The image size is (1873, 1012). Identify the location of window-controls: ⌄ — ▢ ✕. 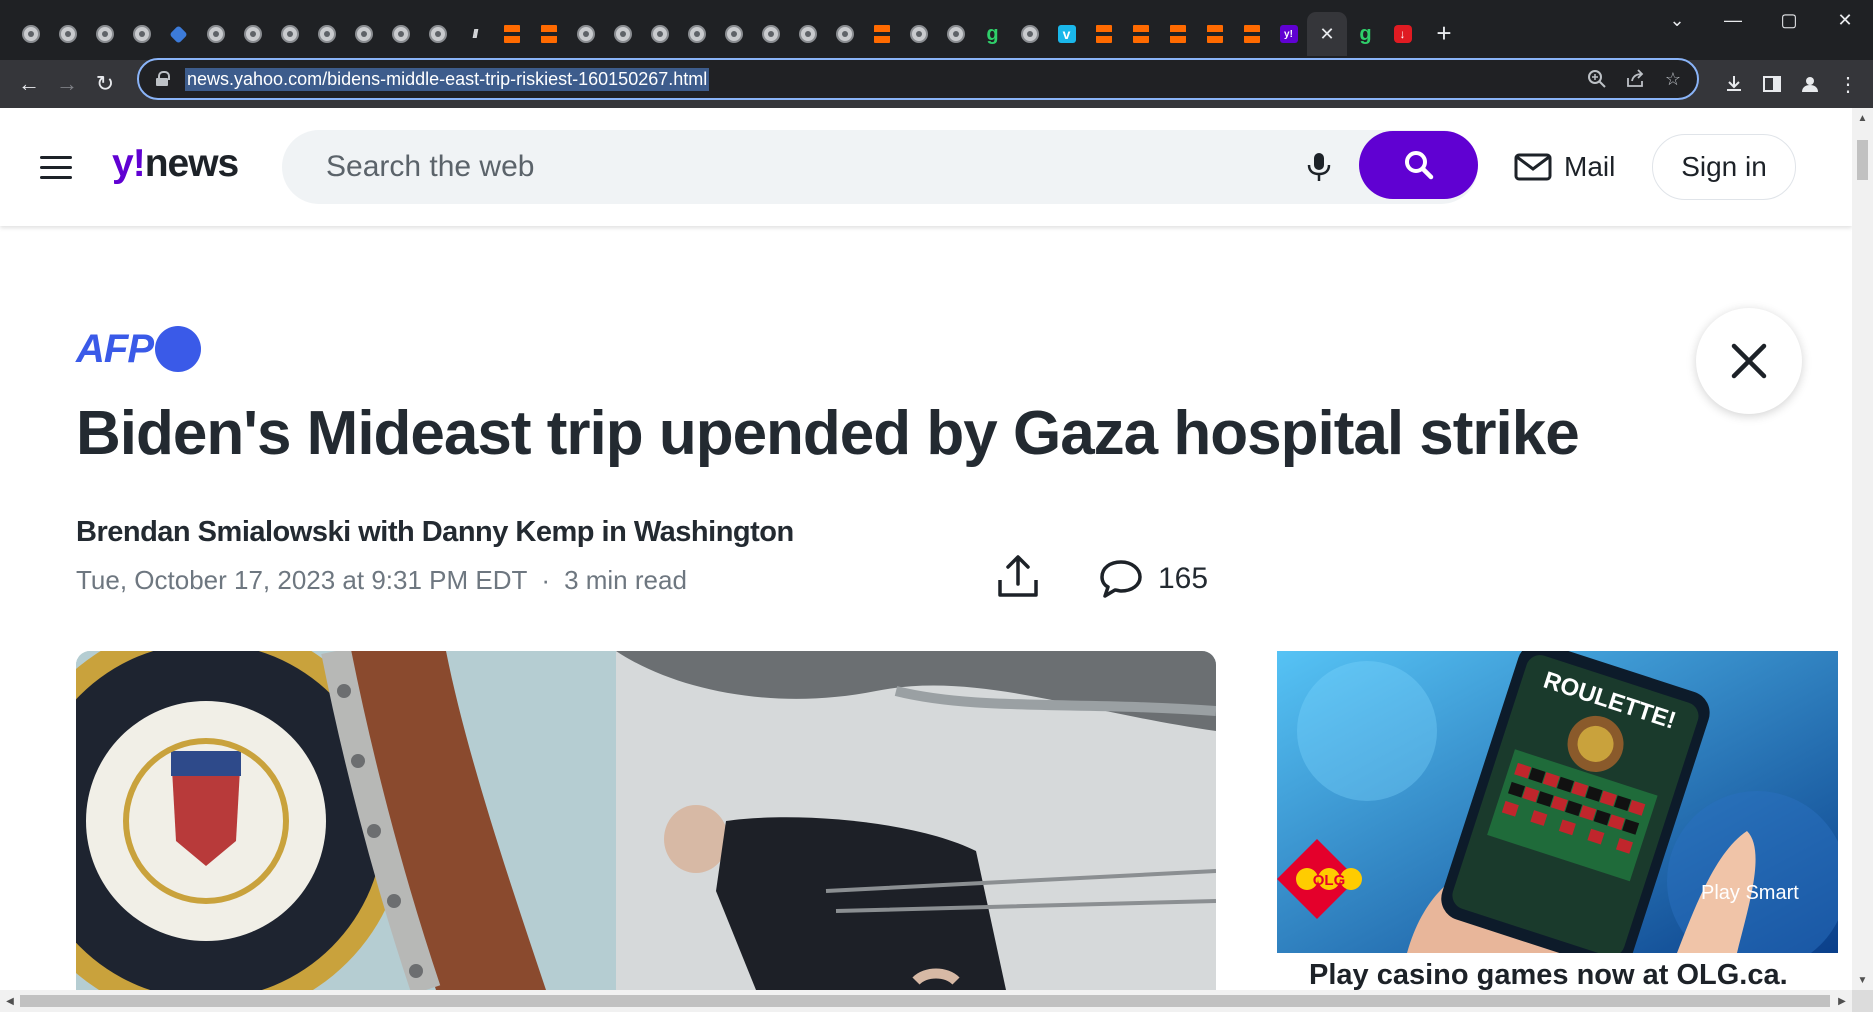
(1761, 20).